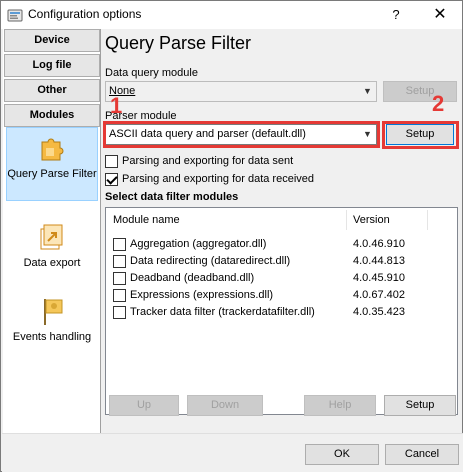 The height and width of the screenshot is (472, 463). I want to click on data-sent-checkbox, so click(111, 161).